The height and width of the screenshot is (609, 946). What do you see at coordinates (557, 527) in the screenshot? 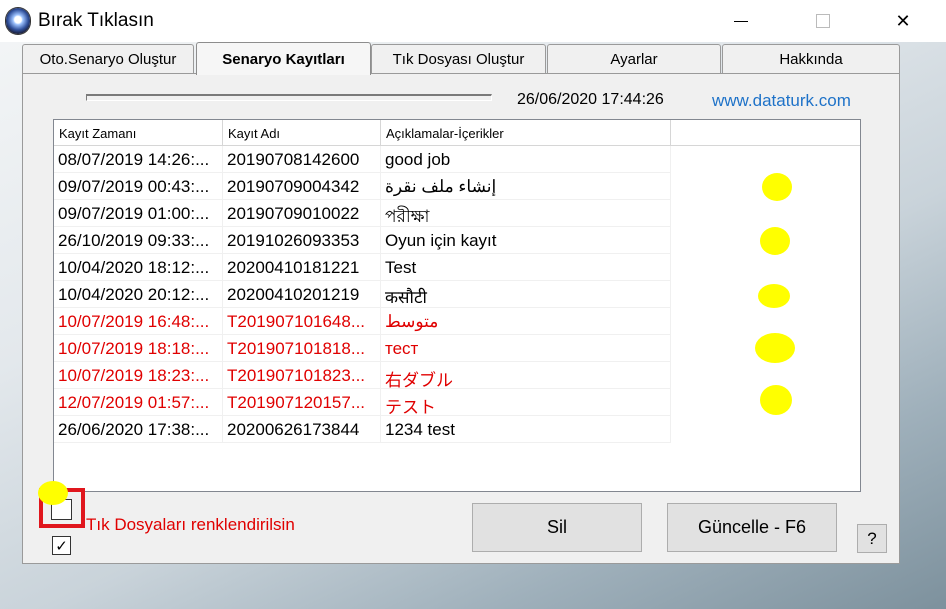
I see `delete-button: Sil` at bounding box center [557, 527].